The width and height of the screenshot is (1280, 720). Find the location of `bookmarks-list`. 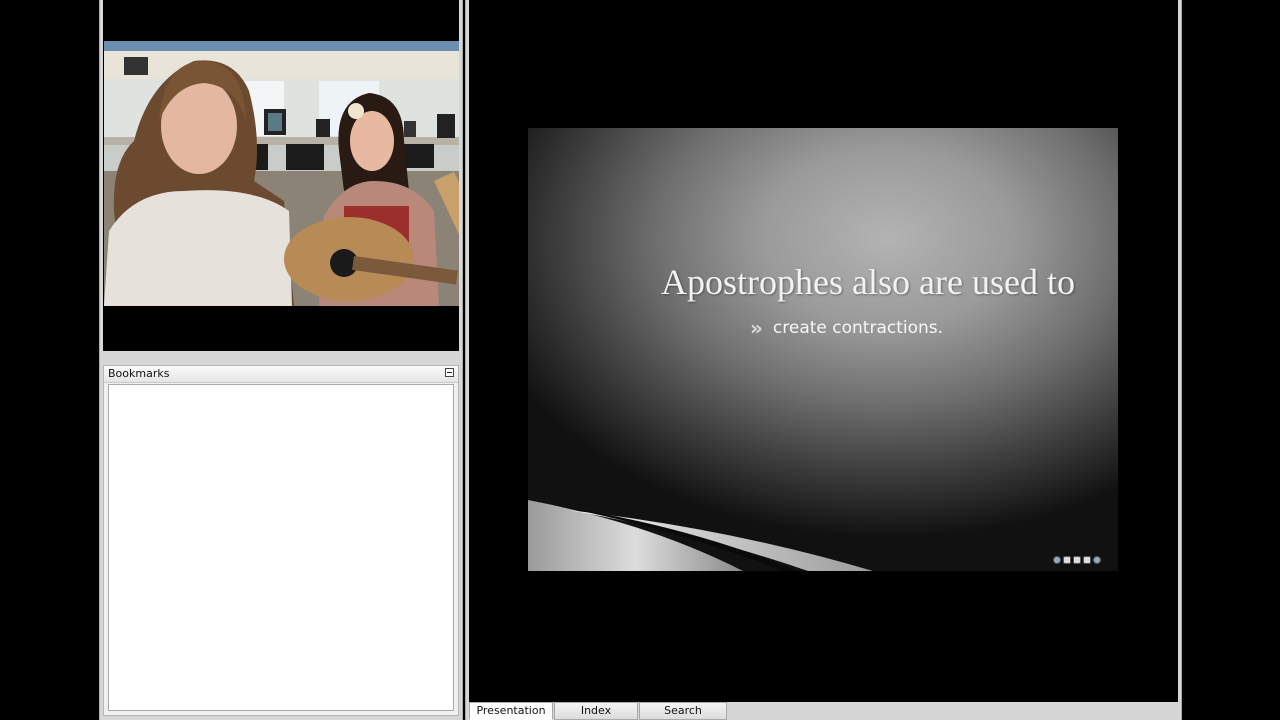

bookmarks-list is located at coordinates (281, 547).